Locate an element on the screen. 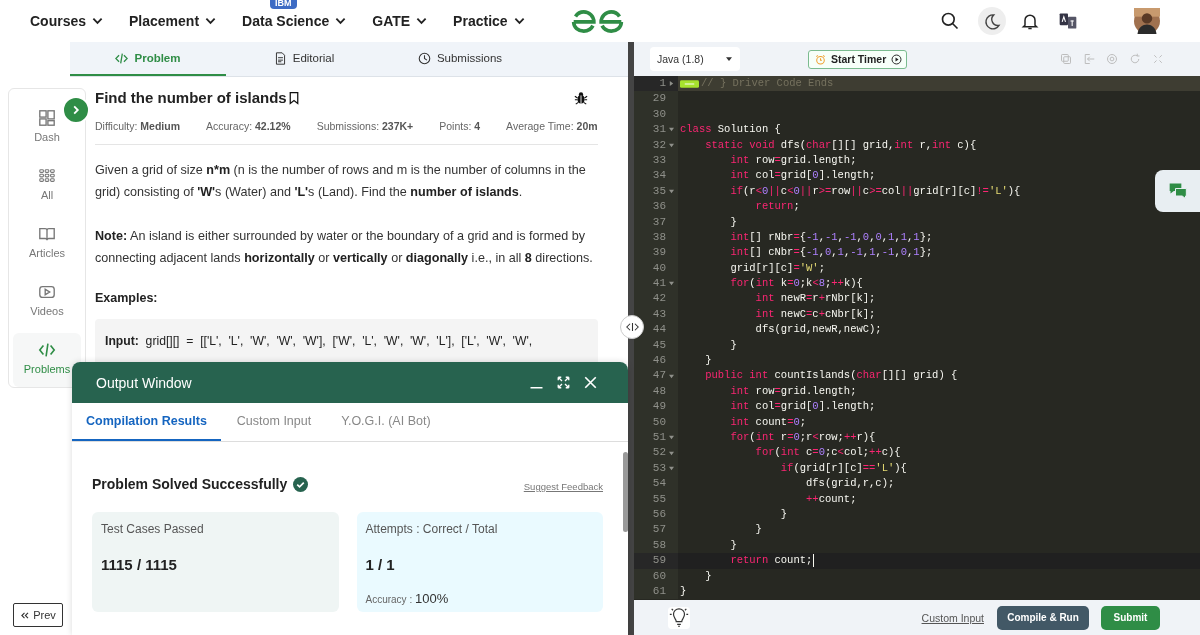  expand-button is located at coordinates (76, 110).